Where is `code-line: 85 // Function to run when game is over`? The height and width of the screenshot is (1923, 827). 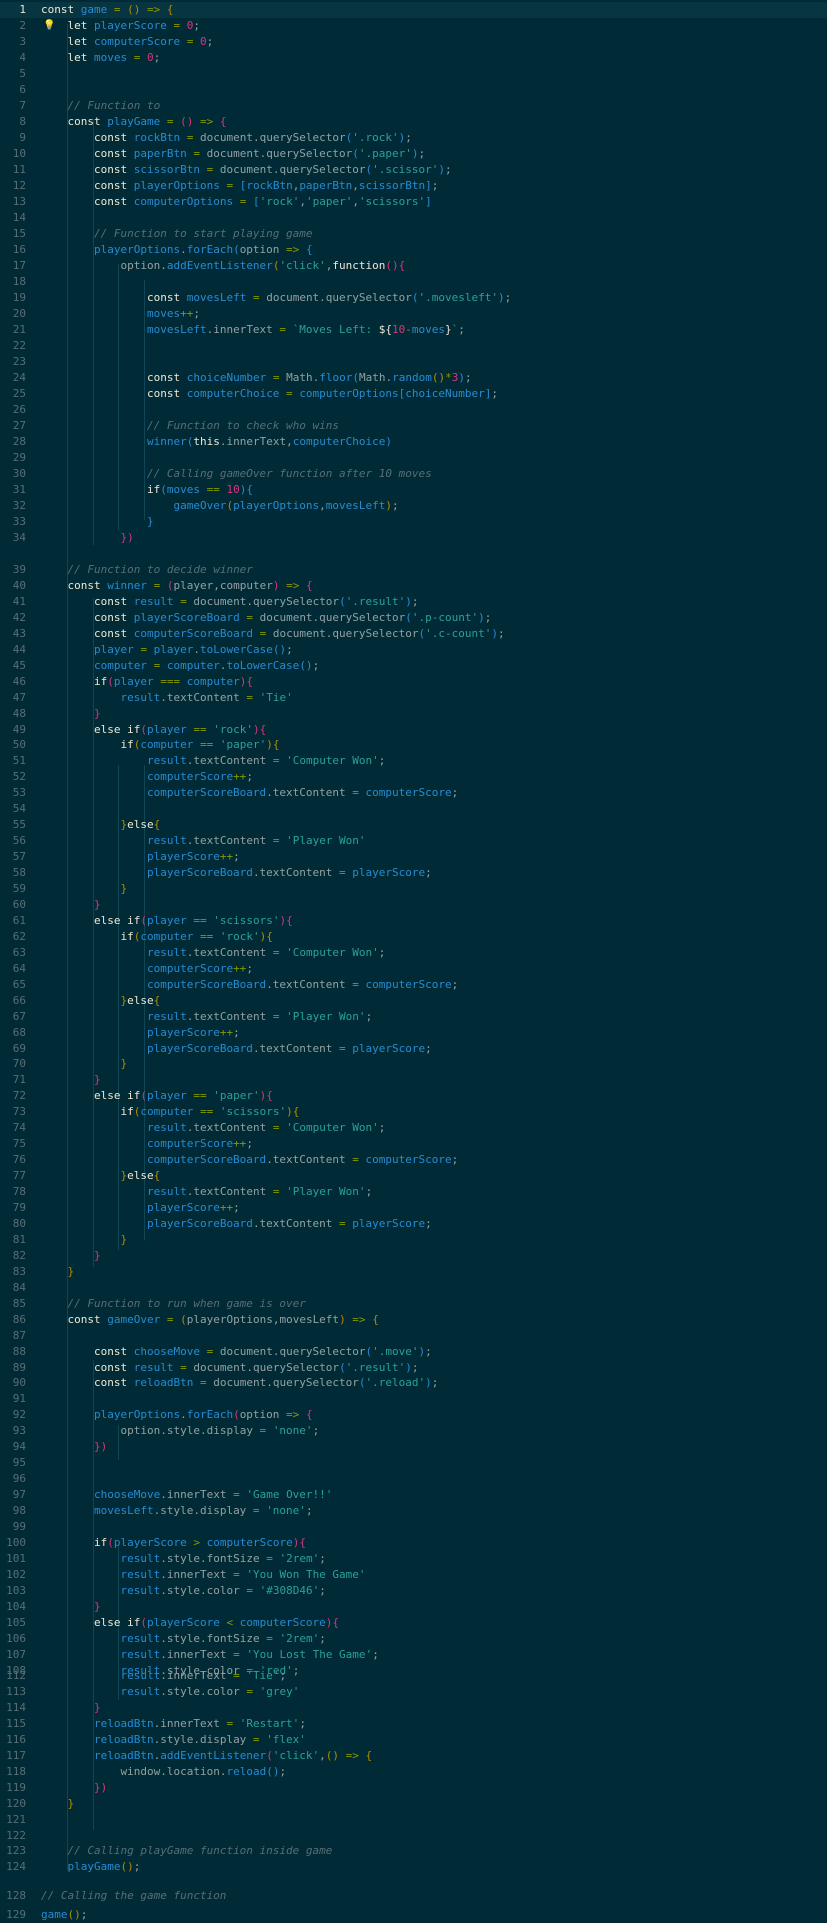
code-line: 85 // Function to run when game is over is located at coordinates (413, 1304).